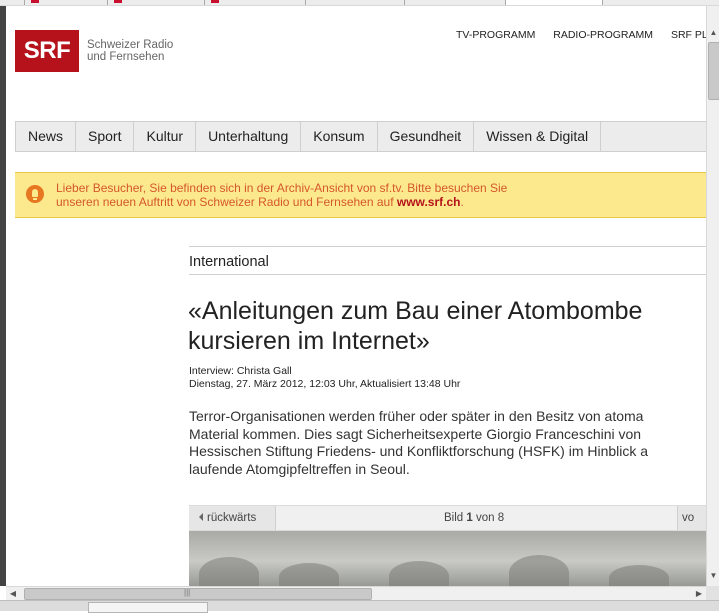  I want to click on arrow-left-icon, so click(201, 517).